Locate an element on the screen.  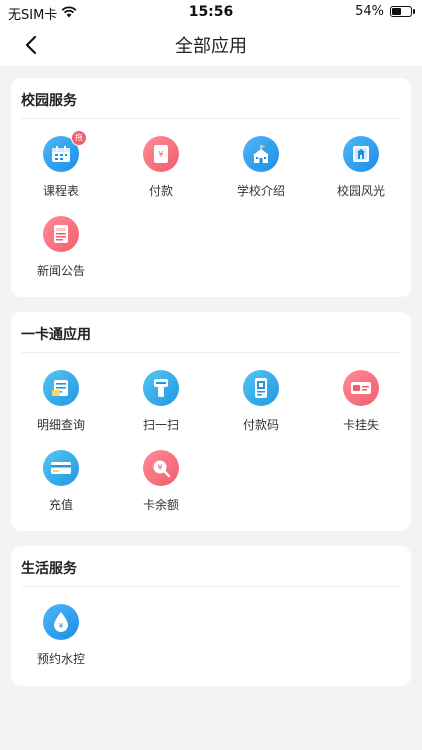
app-recharge: 充值 is located at coordinates (61, 482).